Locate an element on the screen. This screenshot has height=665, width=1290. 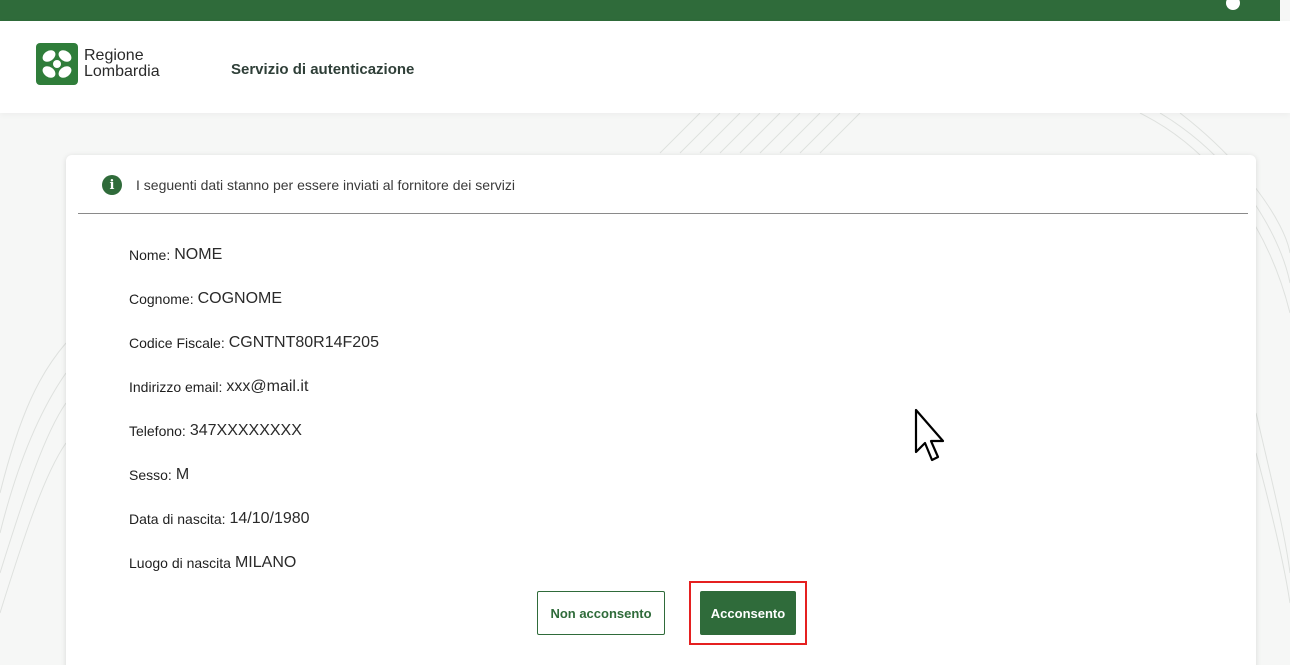
logo-text: Regione Lombardia is located at coordinates (122, 64).